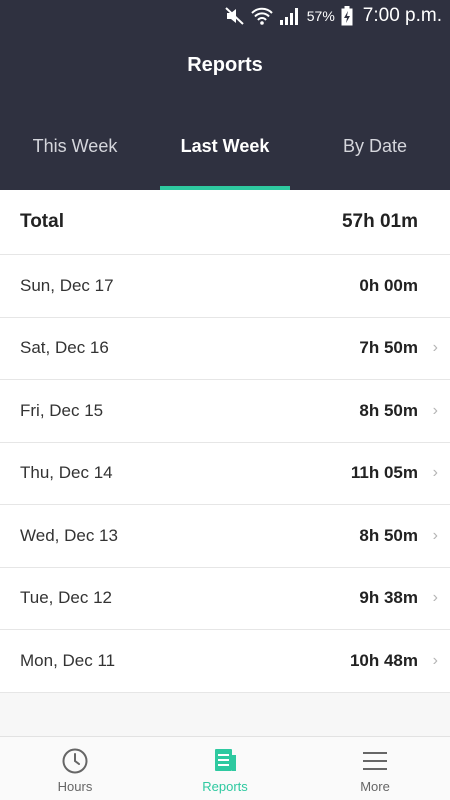 The height and width of the screenshot is (800, 450). I want to click on day-label: Tue, Dec 12, so click(66, 598).